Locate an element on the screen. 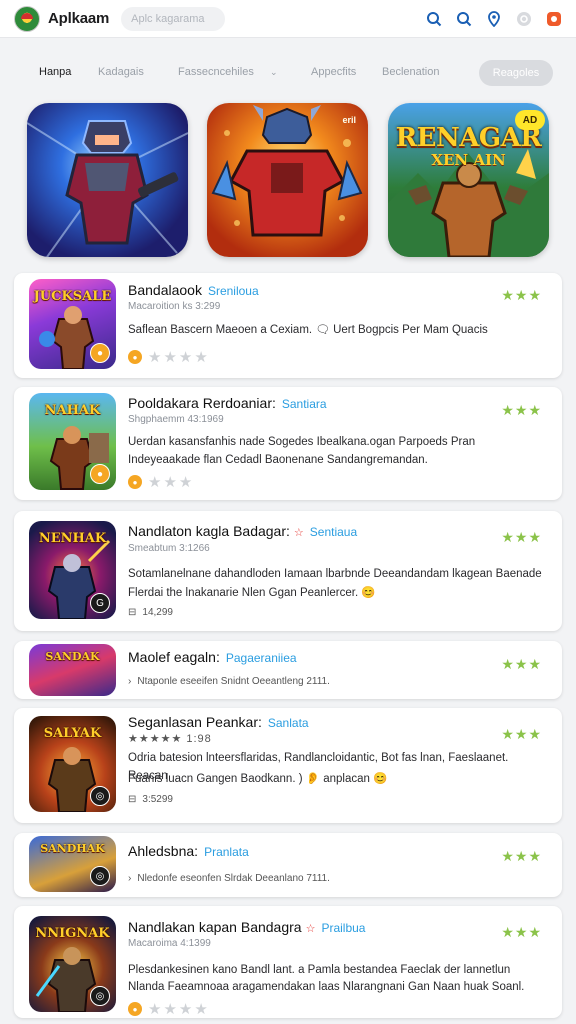 Image resolution: width=576 pixels, height=1024 pixels. user-rating: ● ★★★ is located at coordinates (161, 482).